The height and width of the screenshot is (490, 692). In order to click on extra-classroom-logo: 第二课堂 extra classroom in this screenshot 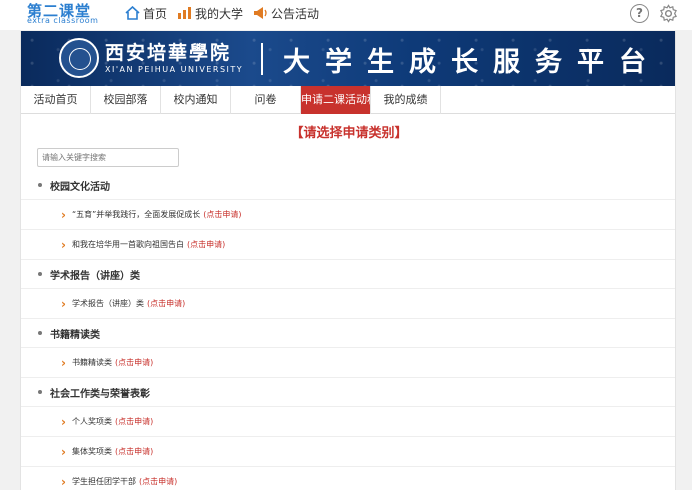, I will do `click(67, 15)`.